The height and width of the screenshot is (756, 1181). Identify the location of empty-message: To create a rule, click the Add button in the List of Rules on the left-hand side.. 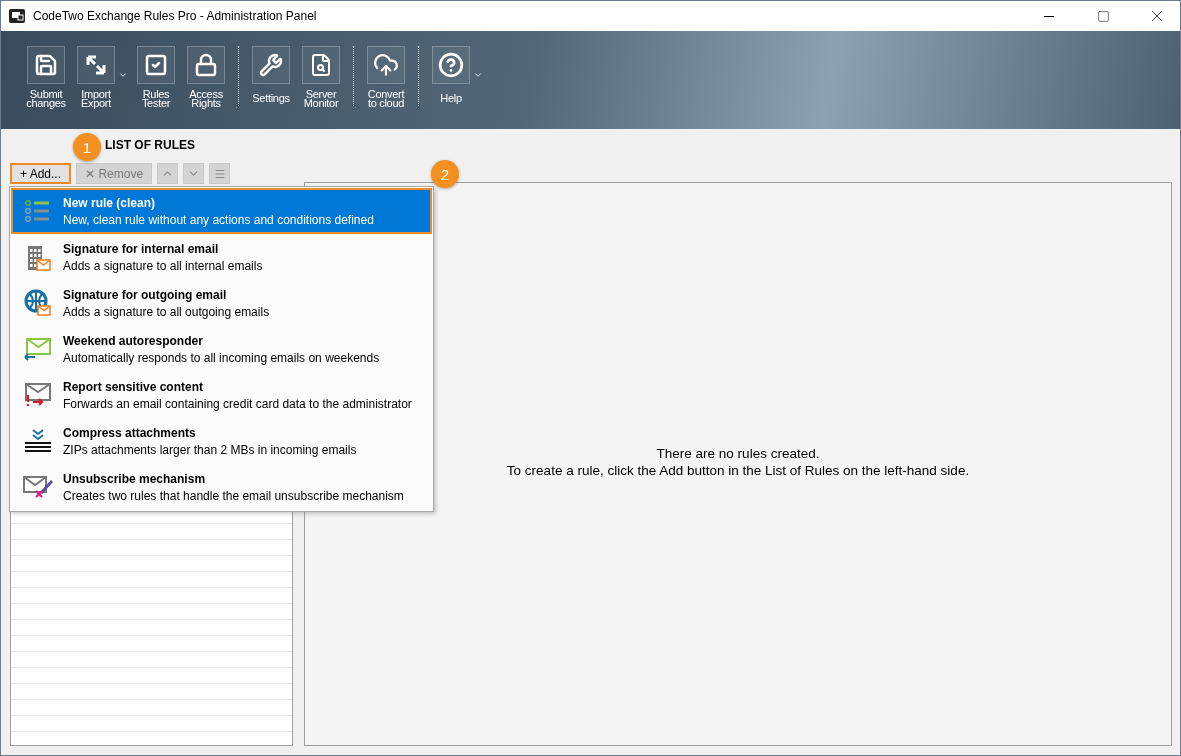
(738, 470).